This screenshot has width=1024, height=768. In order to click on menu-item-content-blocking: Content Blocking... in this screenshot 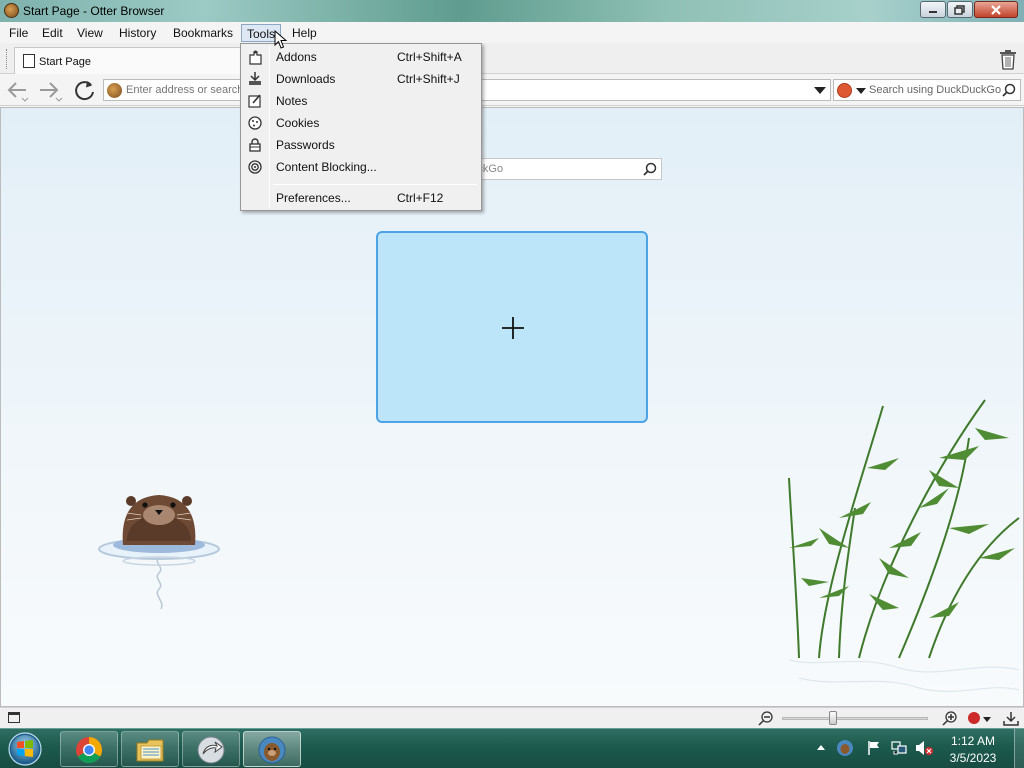, I will do `click(361, 167)`.